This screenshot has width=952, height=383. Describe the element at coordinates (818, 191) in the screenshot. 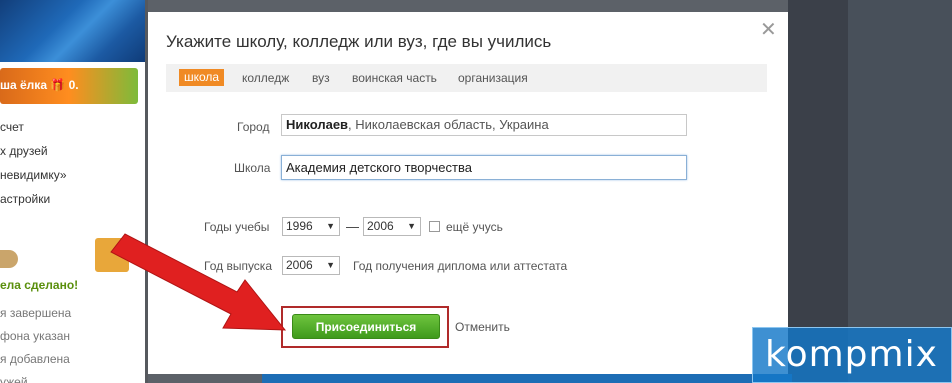

I see `background-page-right` at that location.